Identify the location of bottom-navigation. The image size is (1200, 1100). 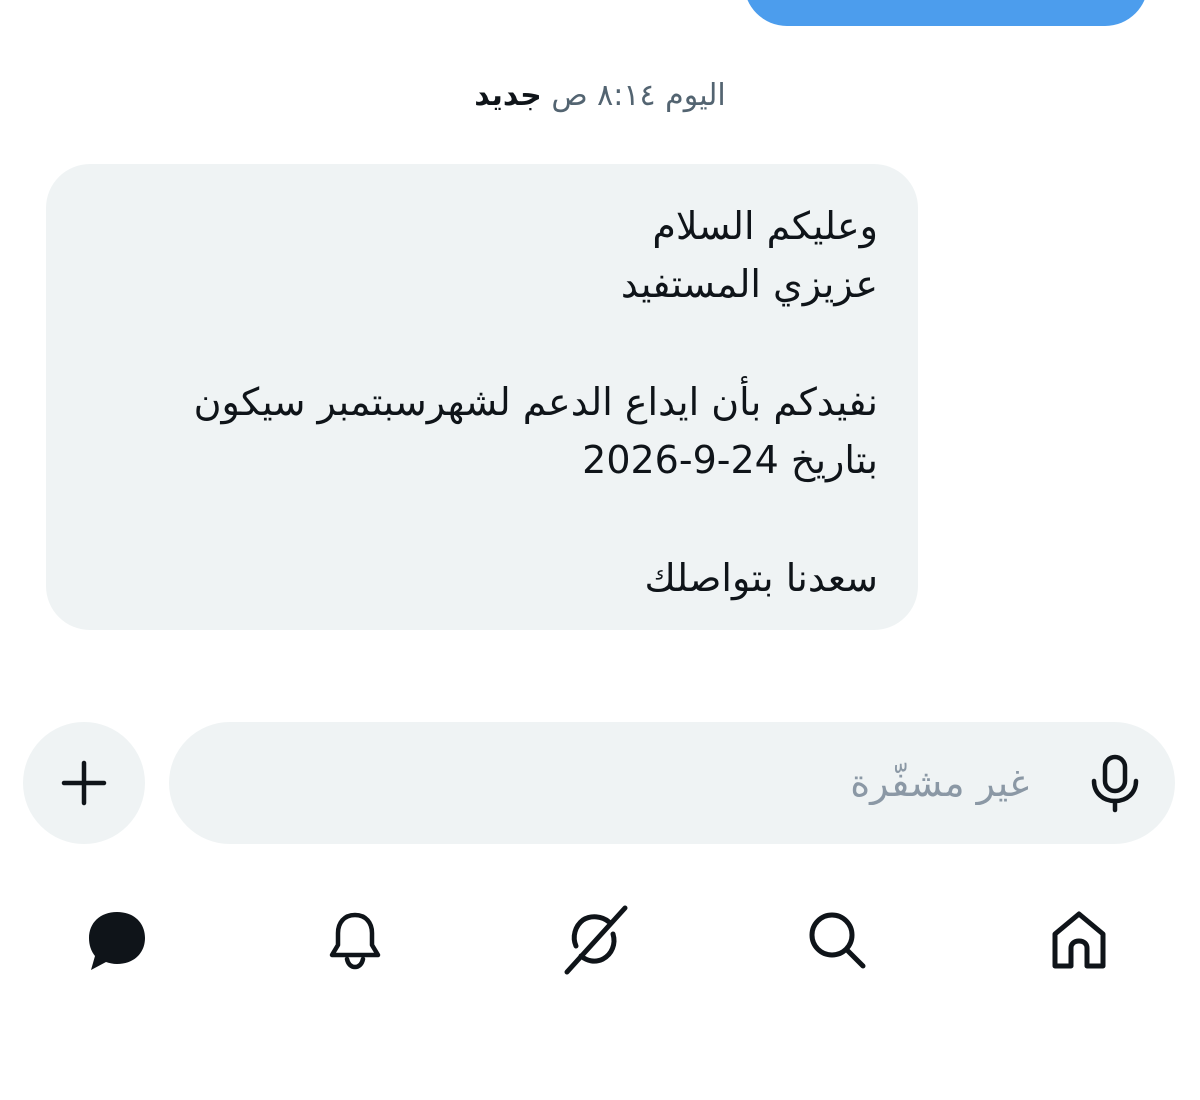
(600, 940).